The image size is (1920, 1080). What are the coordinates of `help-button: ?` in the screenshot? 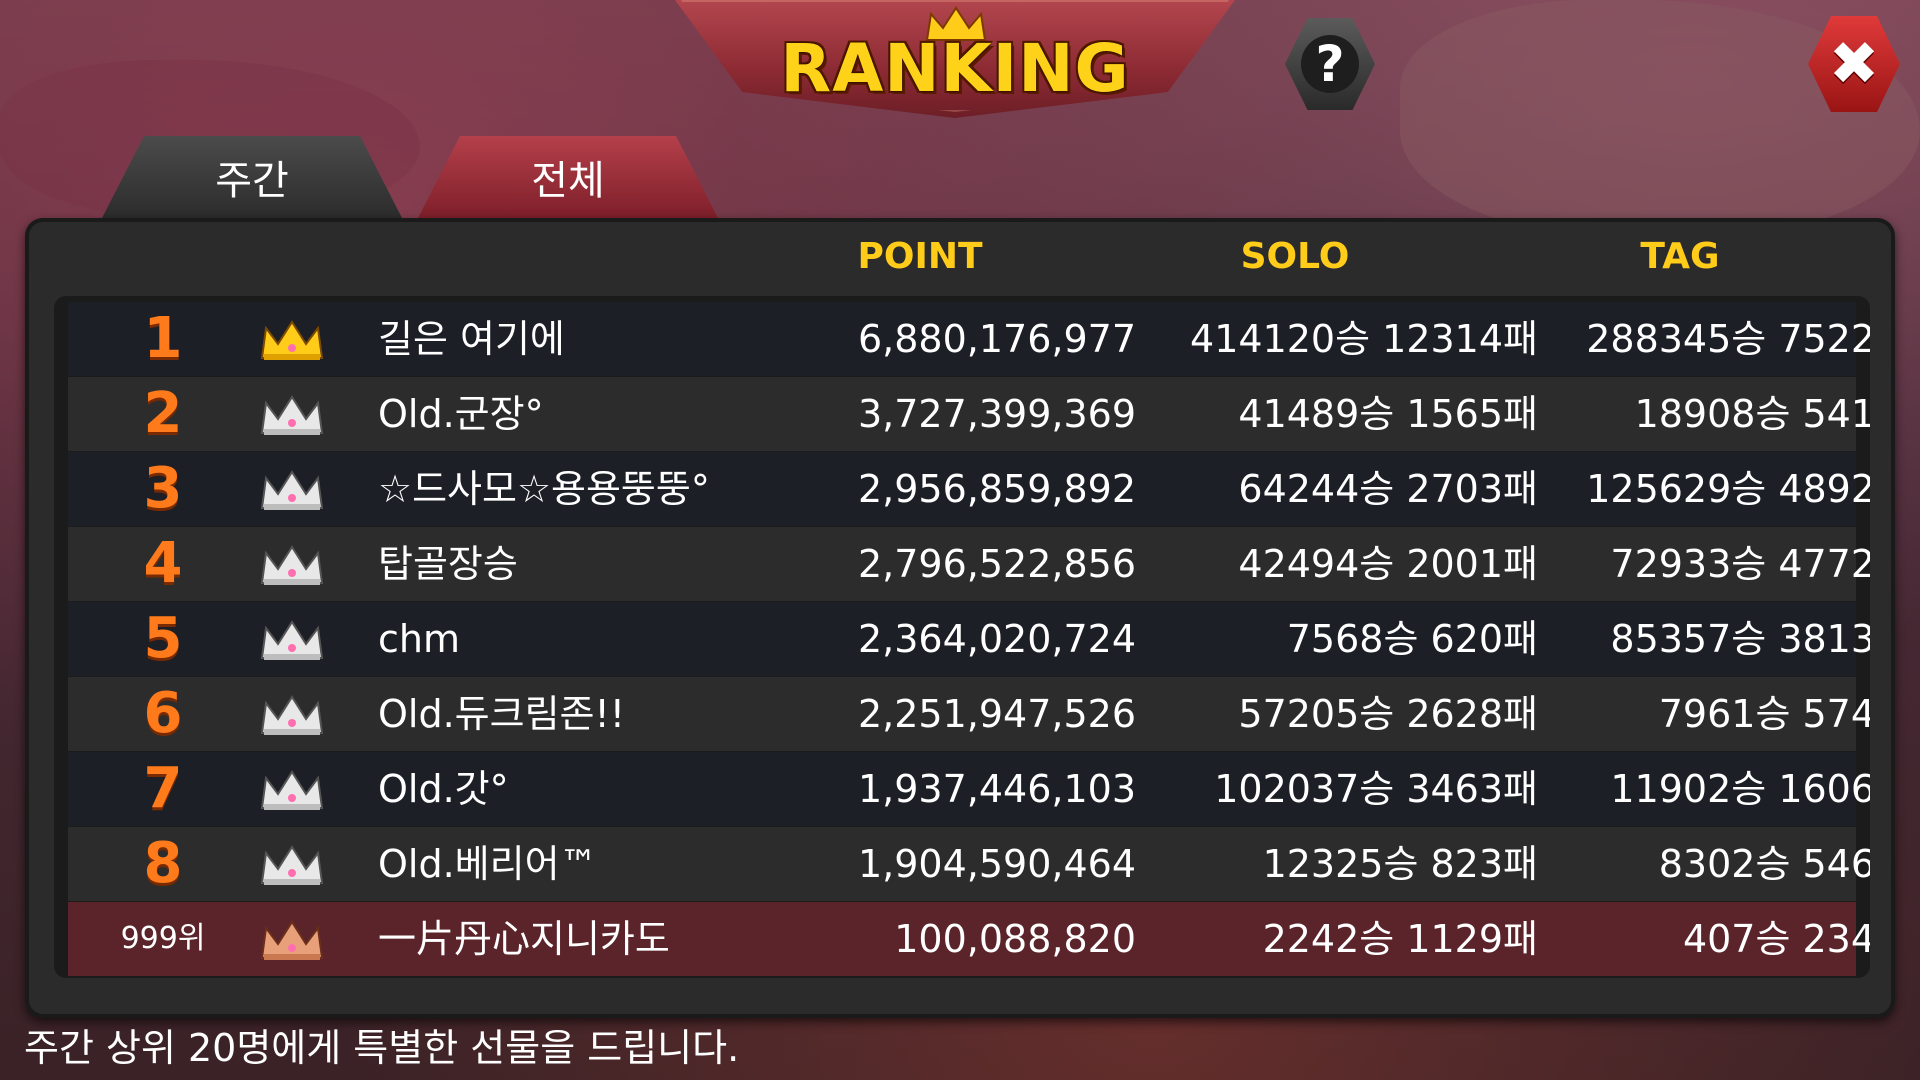 It's located at (1330, 64).